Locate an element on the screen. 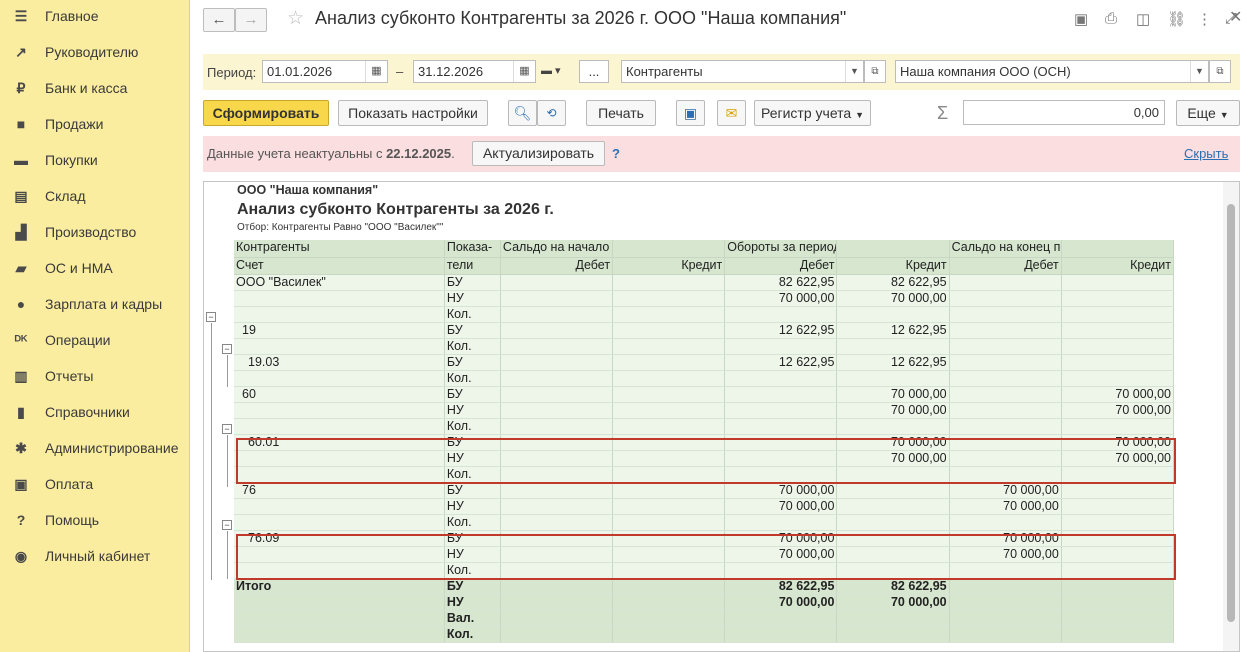  sidebar-item: ▥ Отчеты is located at coordinates (95, 376).